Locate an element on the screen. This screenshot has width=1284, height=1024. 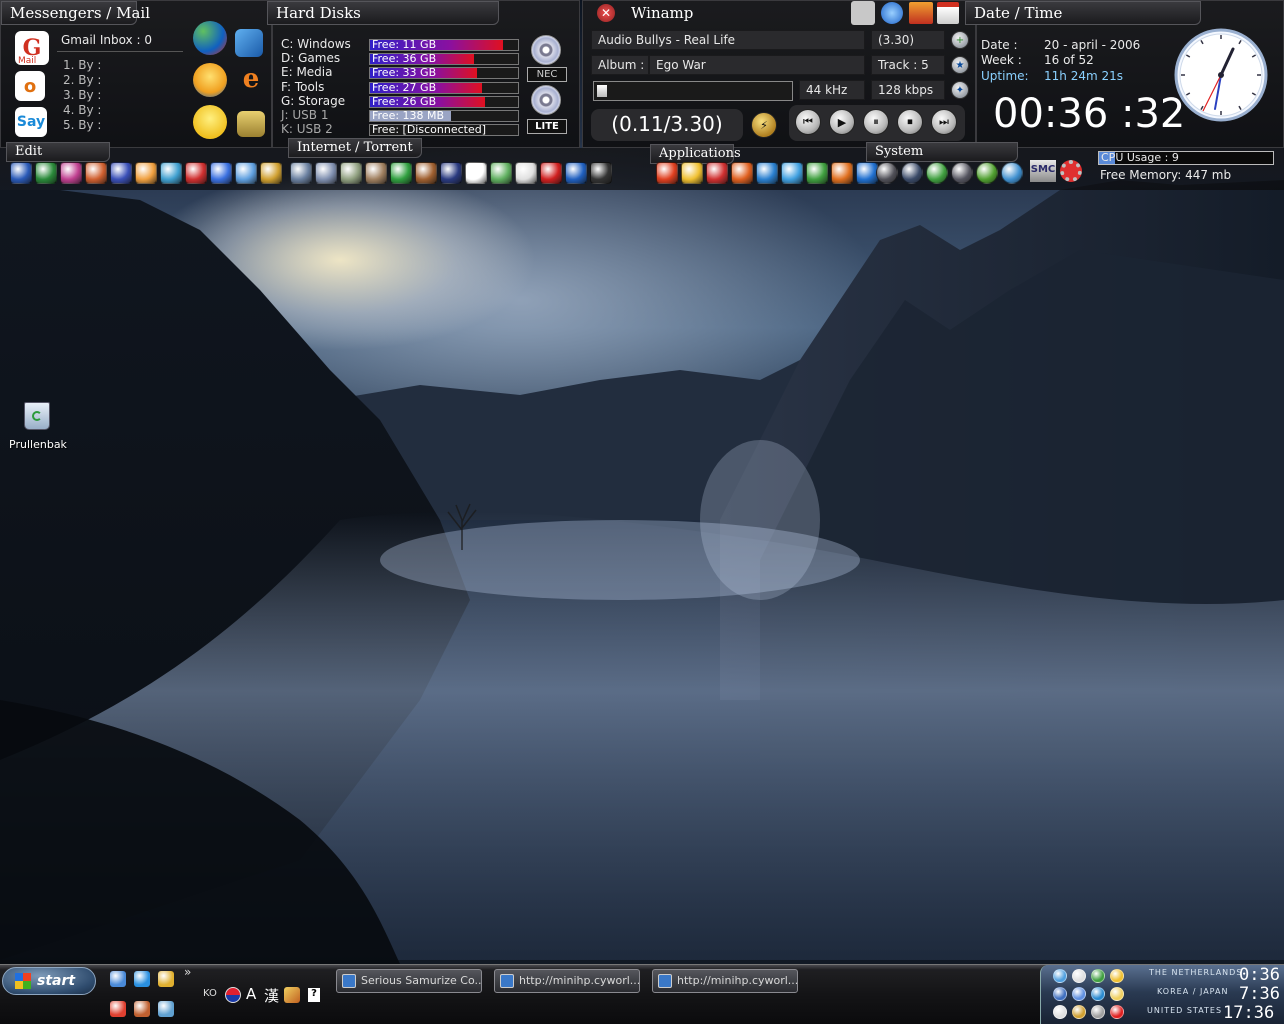
excel-icon is located at coordinates (46, 173).